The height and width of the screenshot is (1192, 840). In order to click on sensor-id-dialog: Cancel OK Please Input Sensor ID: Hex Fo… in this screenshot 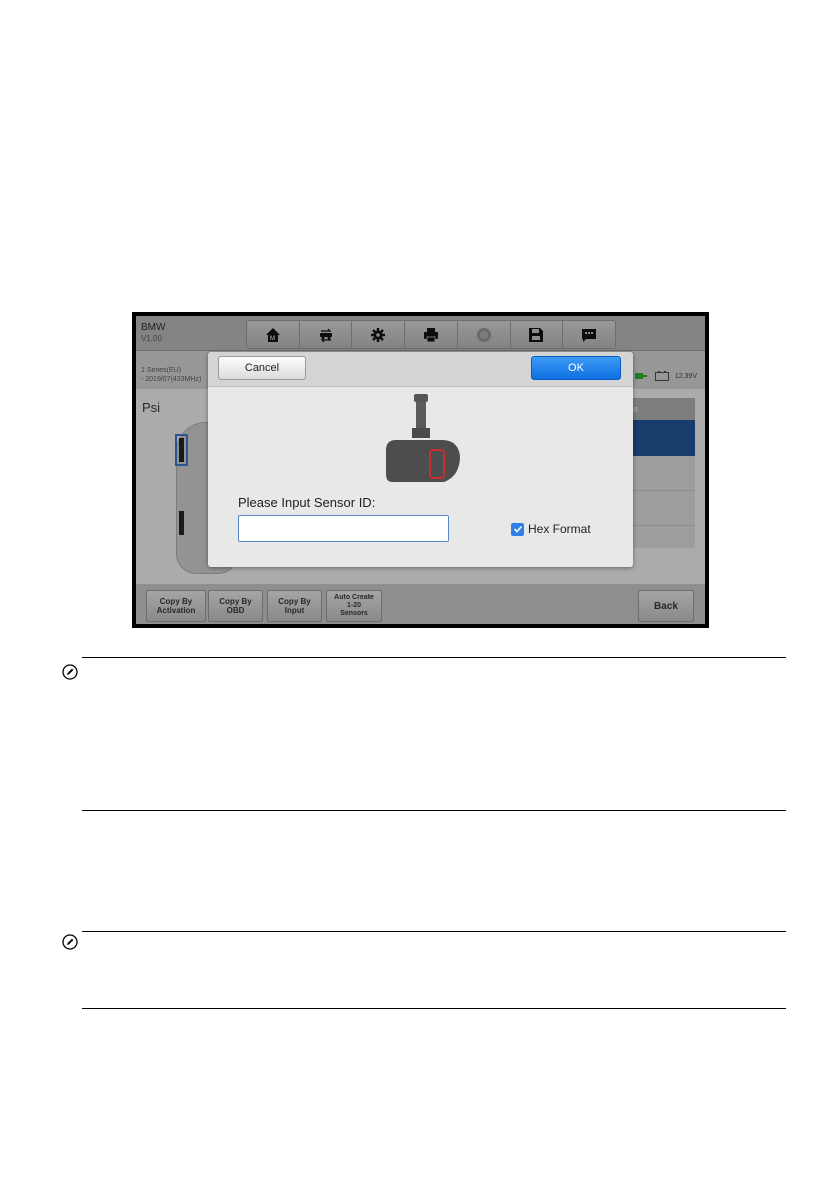, I will do `click(420, 459)`.